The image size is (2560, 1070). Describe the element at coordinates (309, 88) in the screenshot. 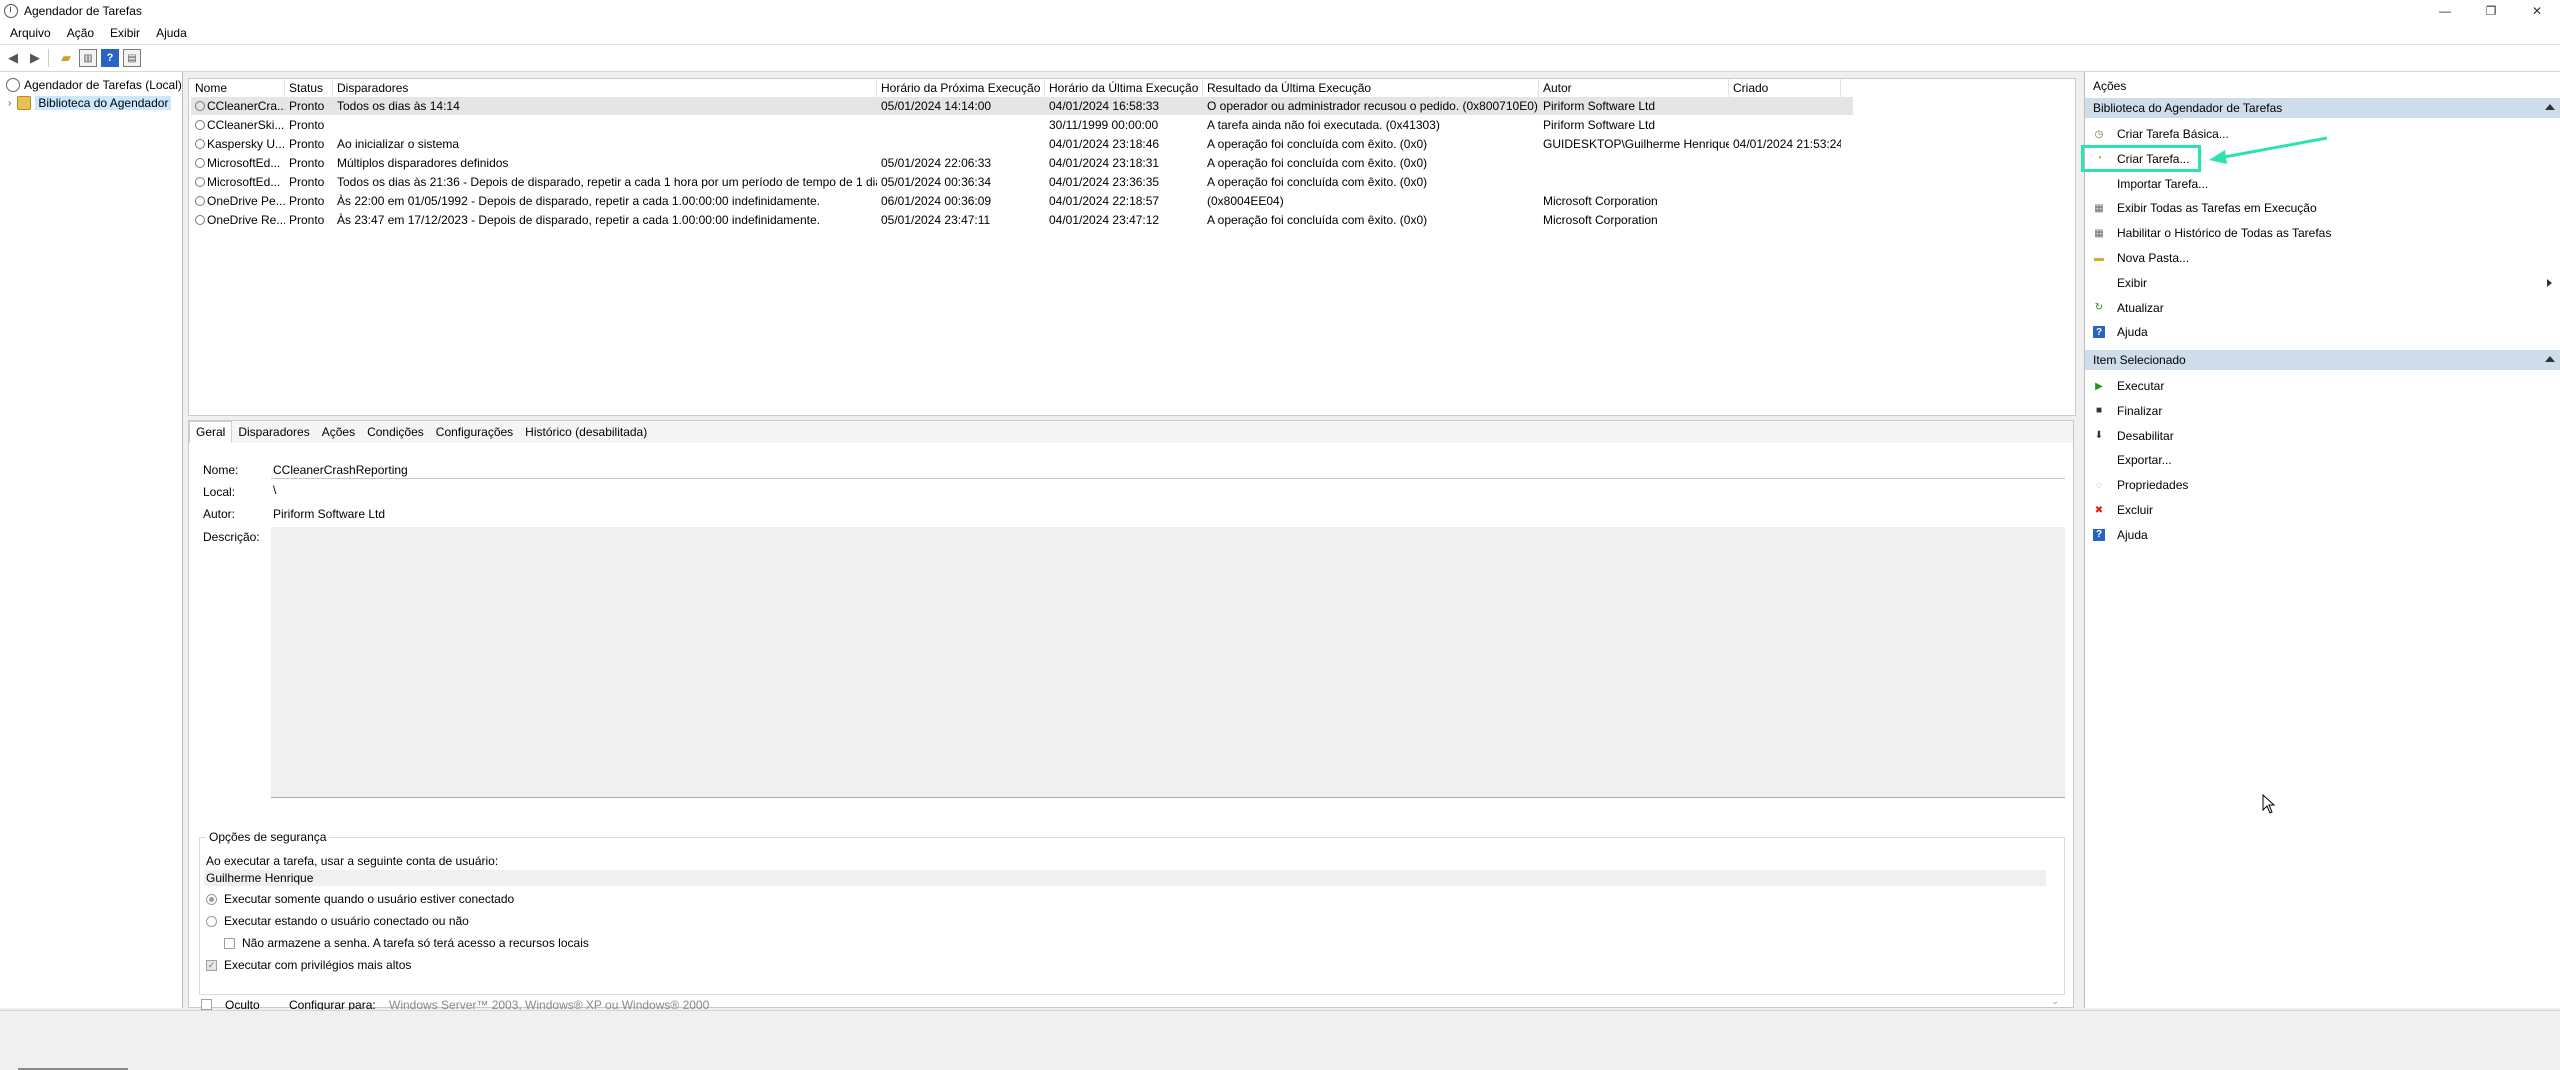

I see `column-header-status: Status` at that location.